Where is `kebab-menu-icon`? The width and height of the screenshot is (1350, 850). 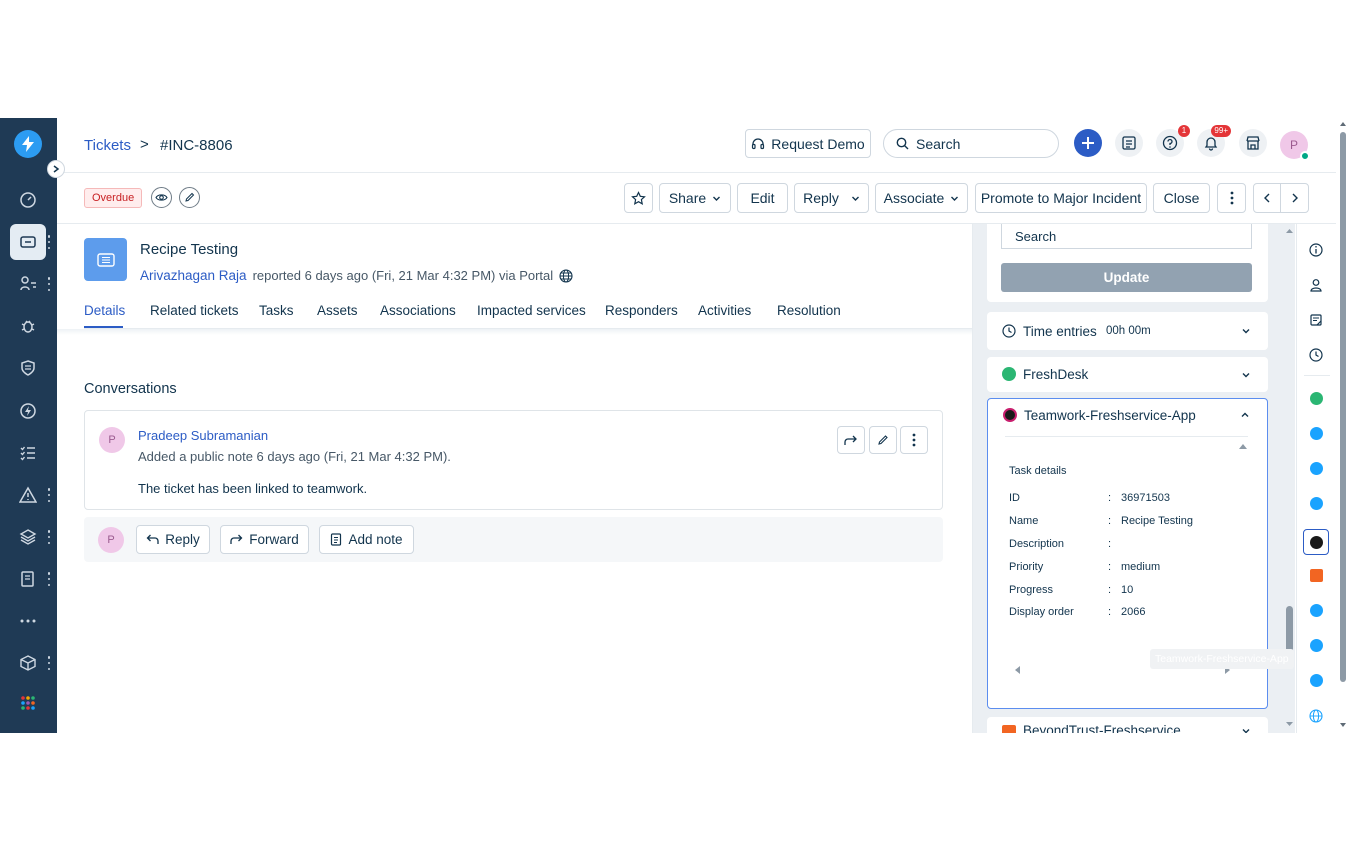
kebab-menu-icon is located at coordinates (914, 440).